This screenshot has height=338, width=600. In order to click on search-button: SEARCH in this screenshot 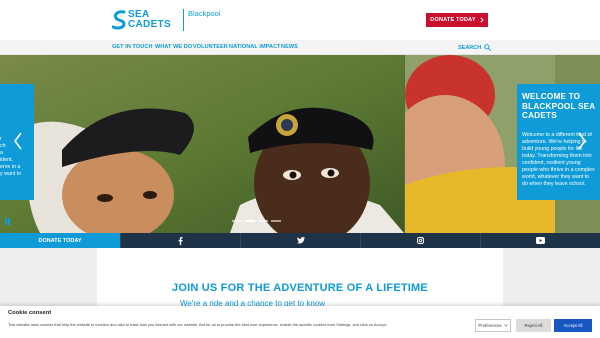, I will do `click(475, 47)`.